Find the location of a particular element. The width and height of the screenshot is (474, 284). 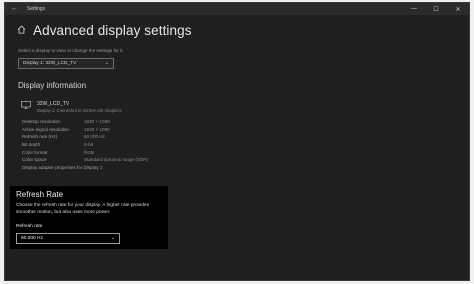

close-button: ✕ is located at coordinates (458, 9).